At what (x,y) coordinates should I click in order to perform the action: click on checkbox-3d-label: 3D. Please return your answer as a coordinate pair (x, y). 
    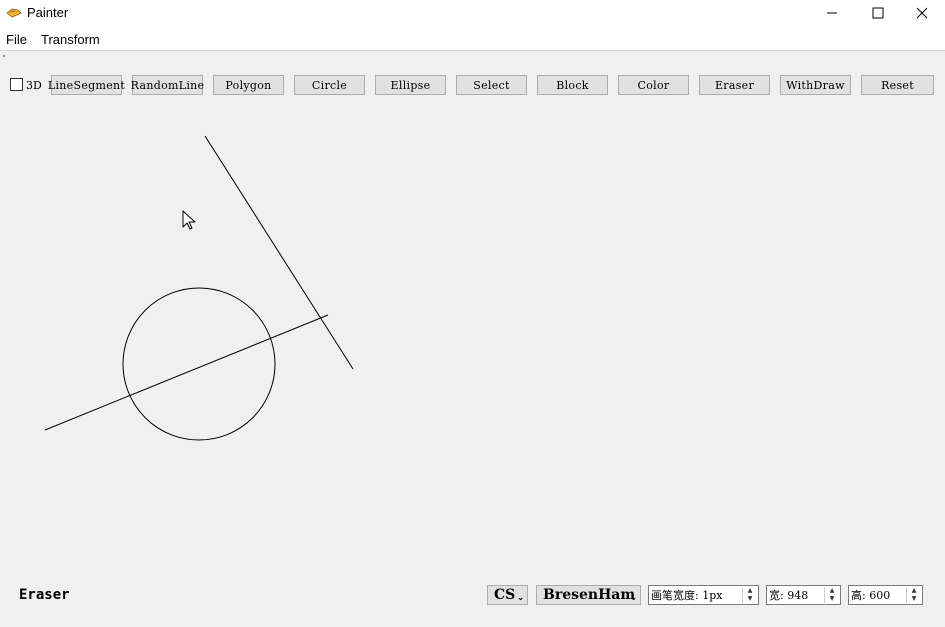
    Looking at the image, I should click on (34, 85).